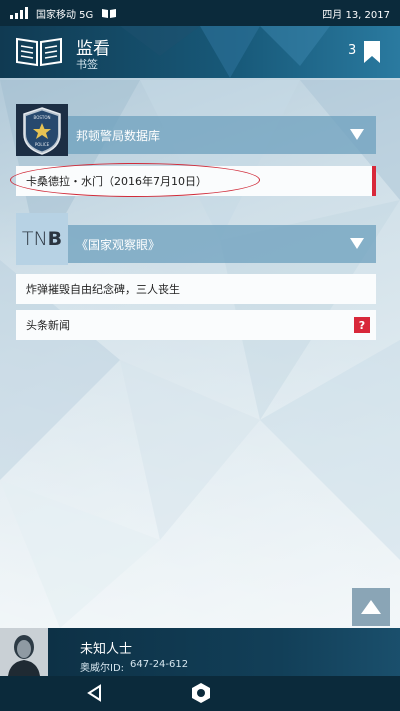 The height and width of the screenshot is (711, 400). I want to click on section-header: 邦顿警局数据库, so click(196, 135).